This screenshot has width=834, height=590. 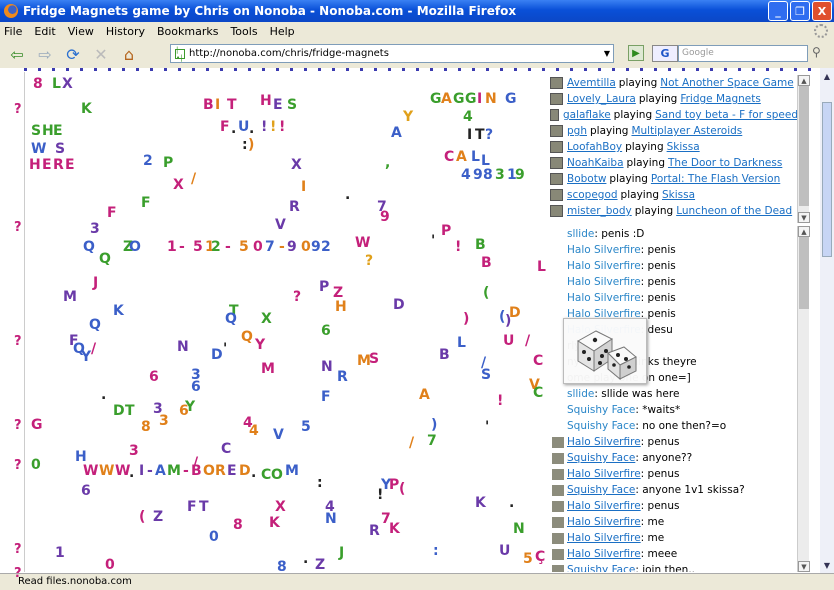 I want to click on letter-magnet: Z, so click(x=338, y=293).